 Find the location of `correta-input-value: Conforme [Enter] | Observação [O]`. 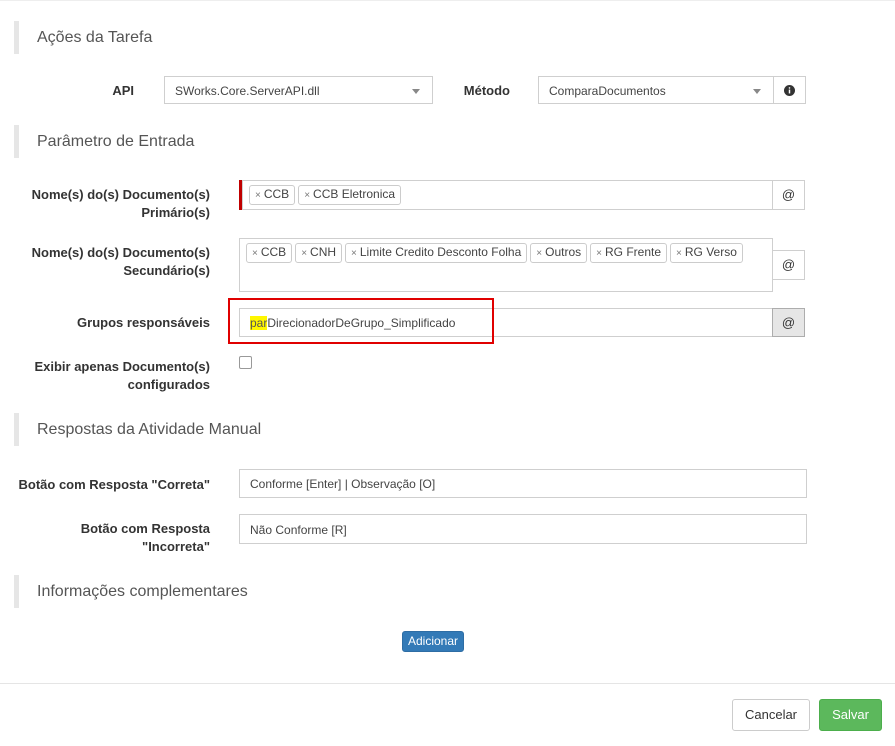

correta-input-value: Conforme [Enter] | Observação [O] is located at coordinates (343, 484).